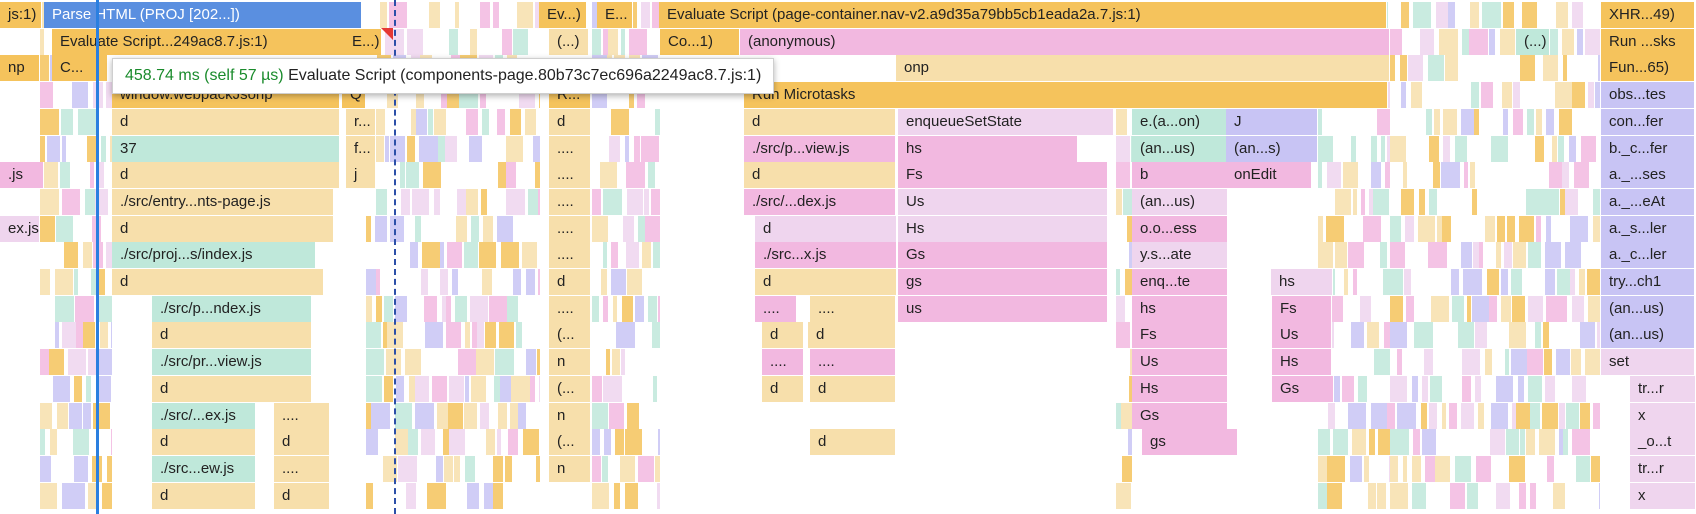 Image resolution: width=1696 pixels, height=514 pixels. What do you see at coordinates (570, 121) in the screenshot?
I see `block-d-2: d` at bounding box center [570, 121].